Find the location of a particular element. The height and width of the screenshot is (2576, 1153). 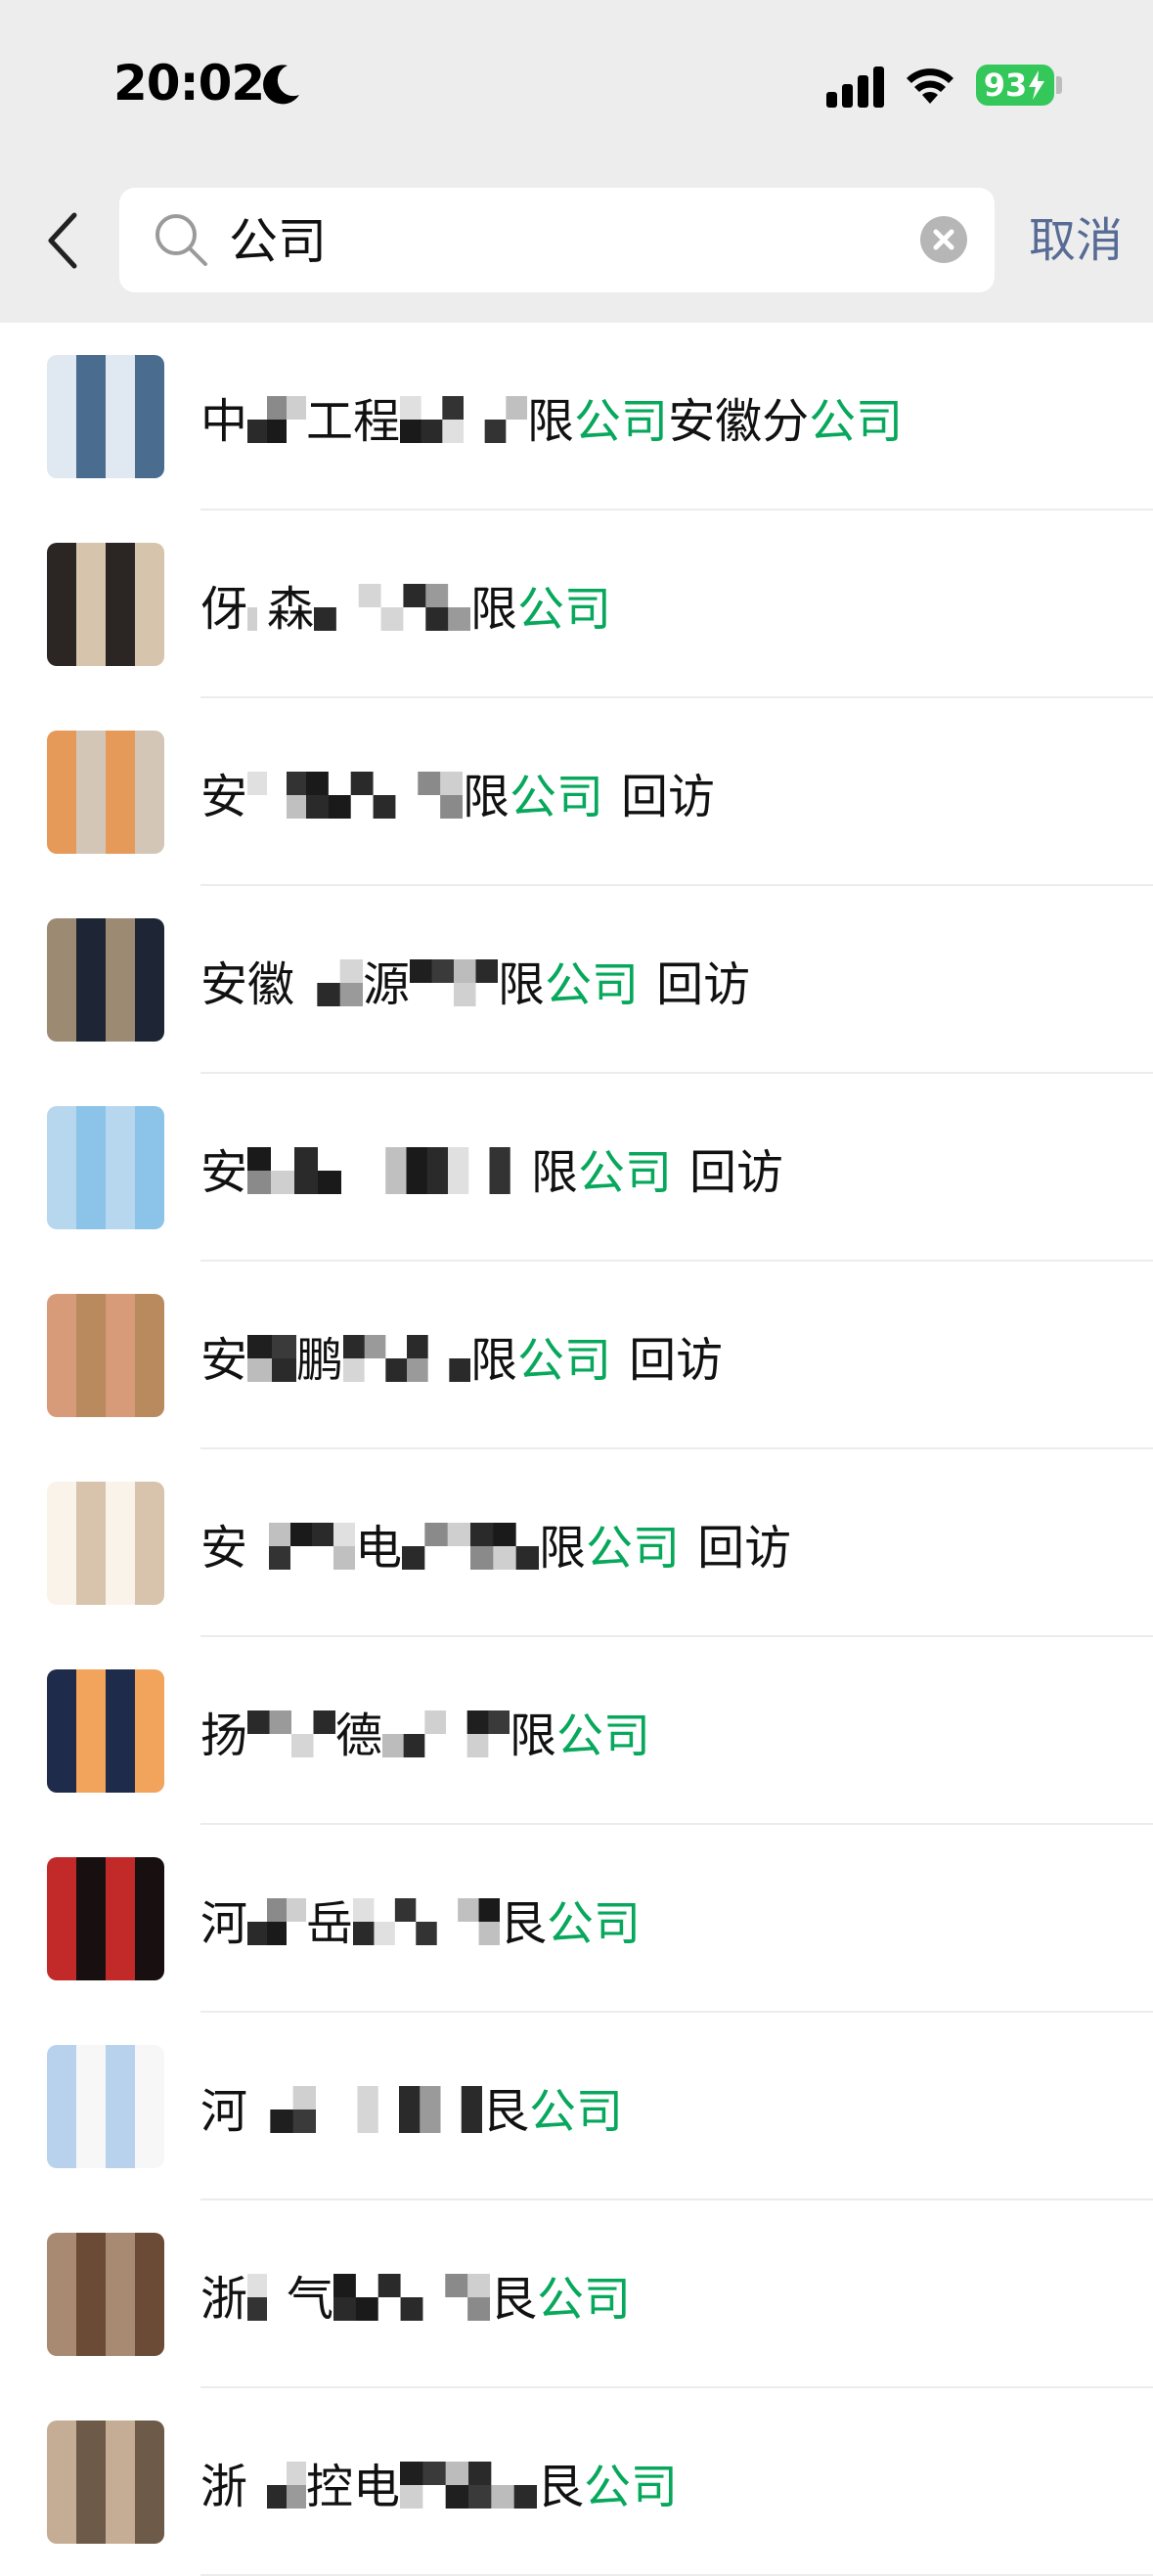

result-row: 扬 德 限公司 is located at coordinates (576, 1731).